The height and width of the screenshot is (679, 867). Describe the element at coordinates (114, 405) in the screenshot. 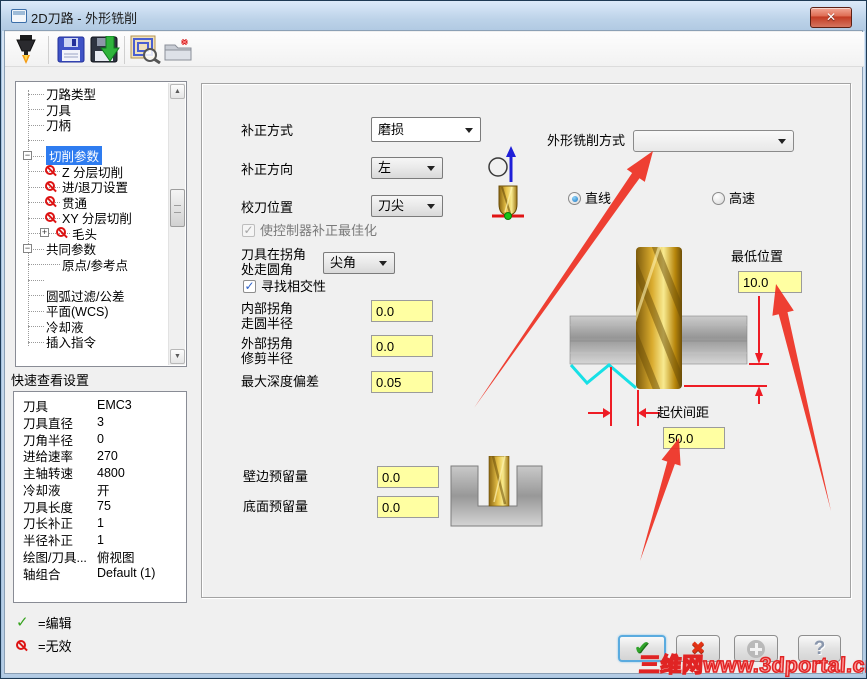

I see `qv-value: EMC3` at that location.